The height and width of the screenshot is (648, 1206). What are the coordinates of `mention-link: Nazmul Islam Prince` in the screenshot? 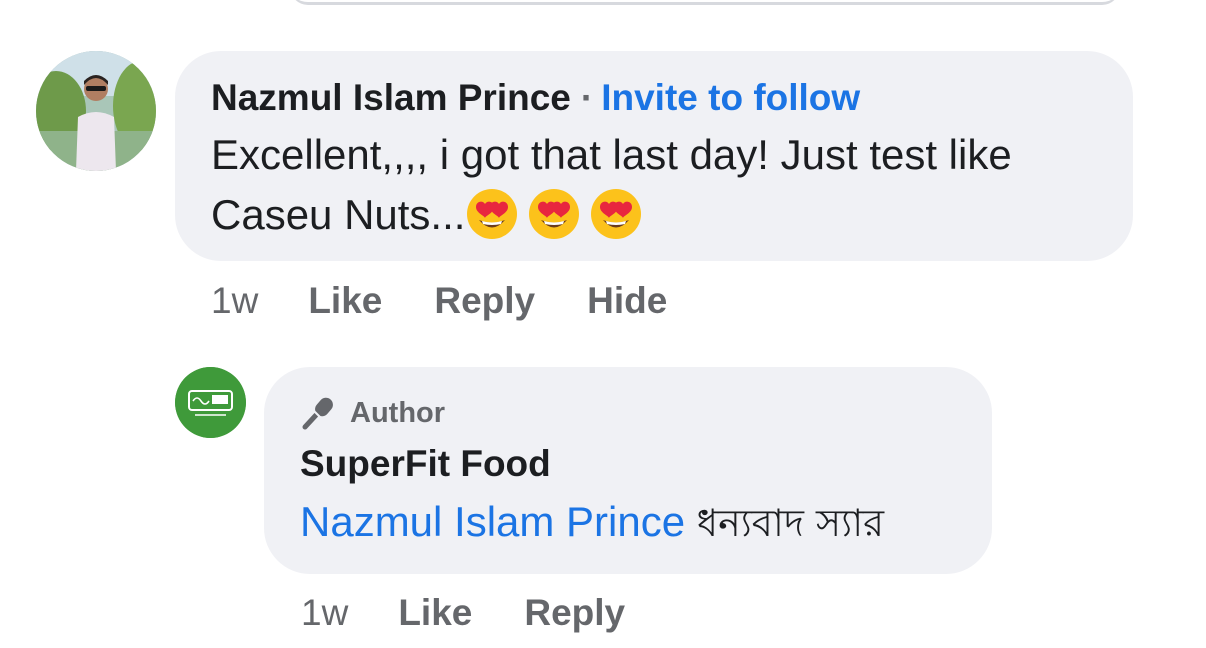 It's located at (492, 521).